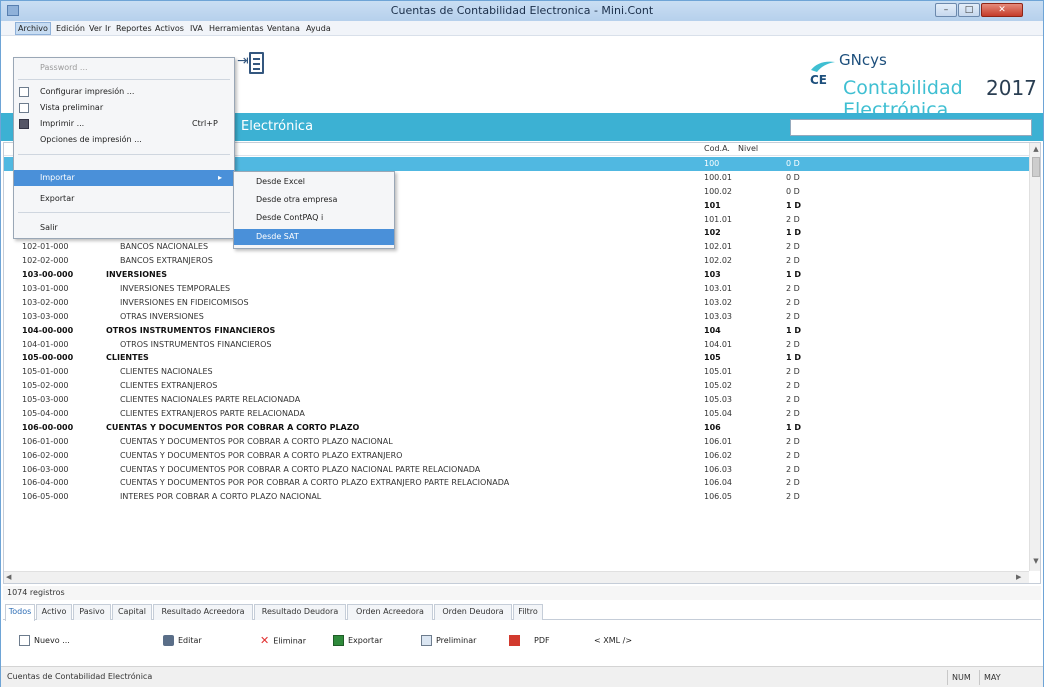 The width and height of the screenshot is (1044, 687). Describe the element at coordinates (124, 228) in the screenshot. I see `menu-item-exit: Salir` at that location.